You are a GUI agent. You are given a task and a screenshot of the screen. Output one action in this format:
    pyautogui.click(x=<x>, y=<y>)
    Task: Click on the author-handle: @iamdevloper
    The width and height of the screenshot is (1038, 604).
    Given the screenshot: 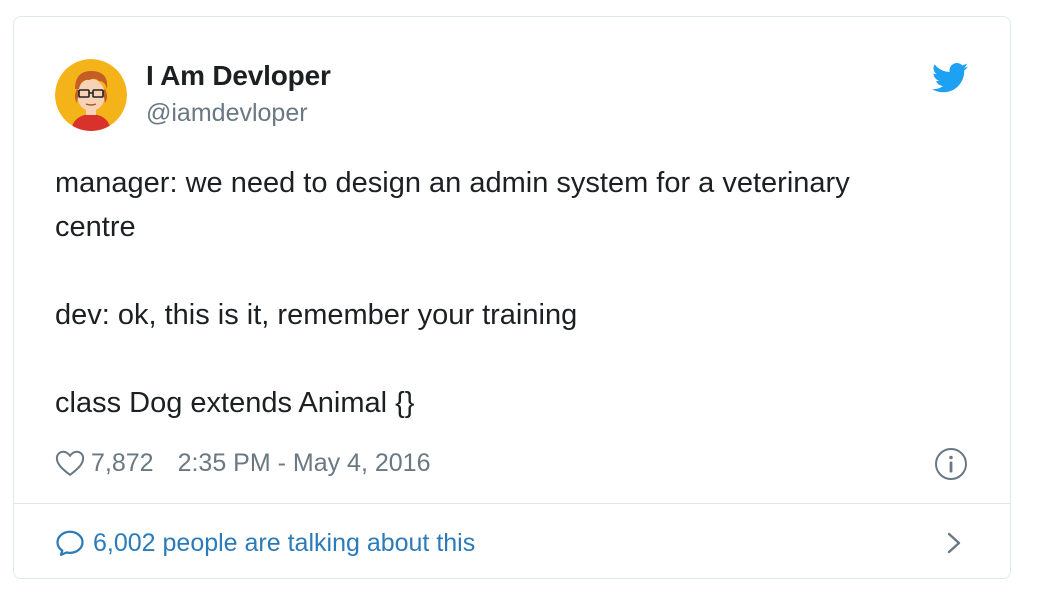 What is the action you would take?
    pyautogui.click(x=227, y=113)
    